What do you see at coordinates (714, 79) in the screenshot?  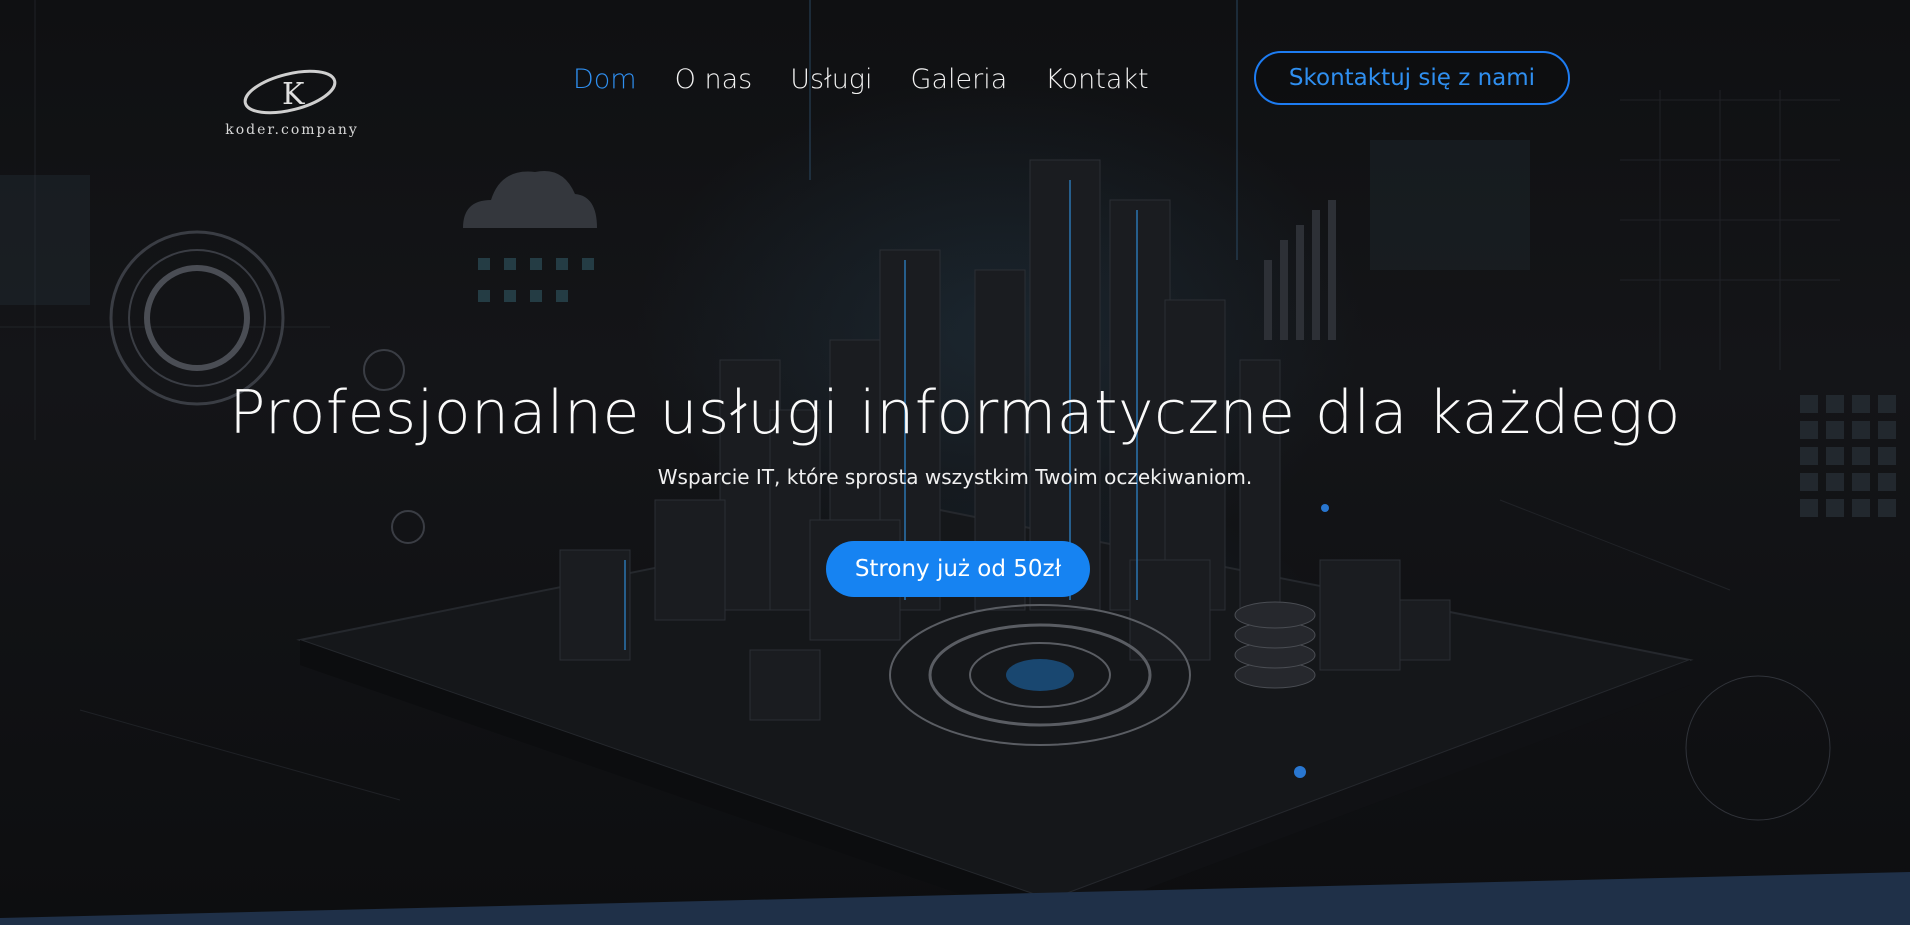 I see `nav-item-o-nas: O nas` at bounding box center [714, 79].